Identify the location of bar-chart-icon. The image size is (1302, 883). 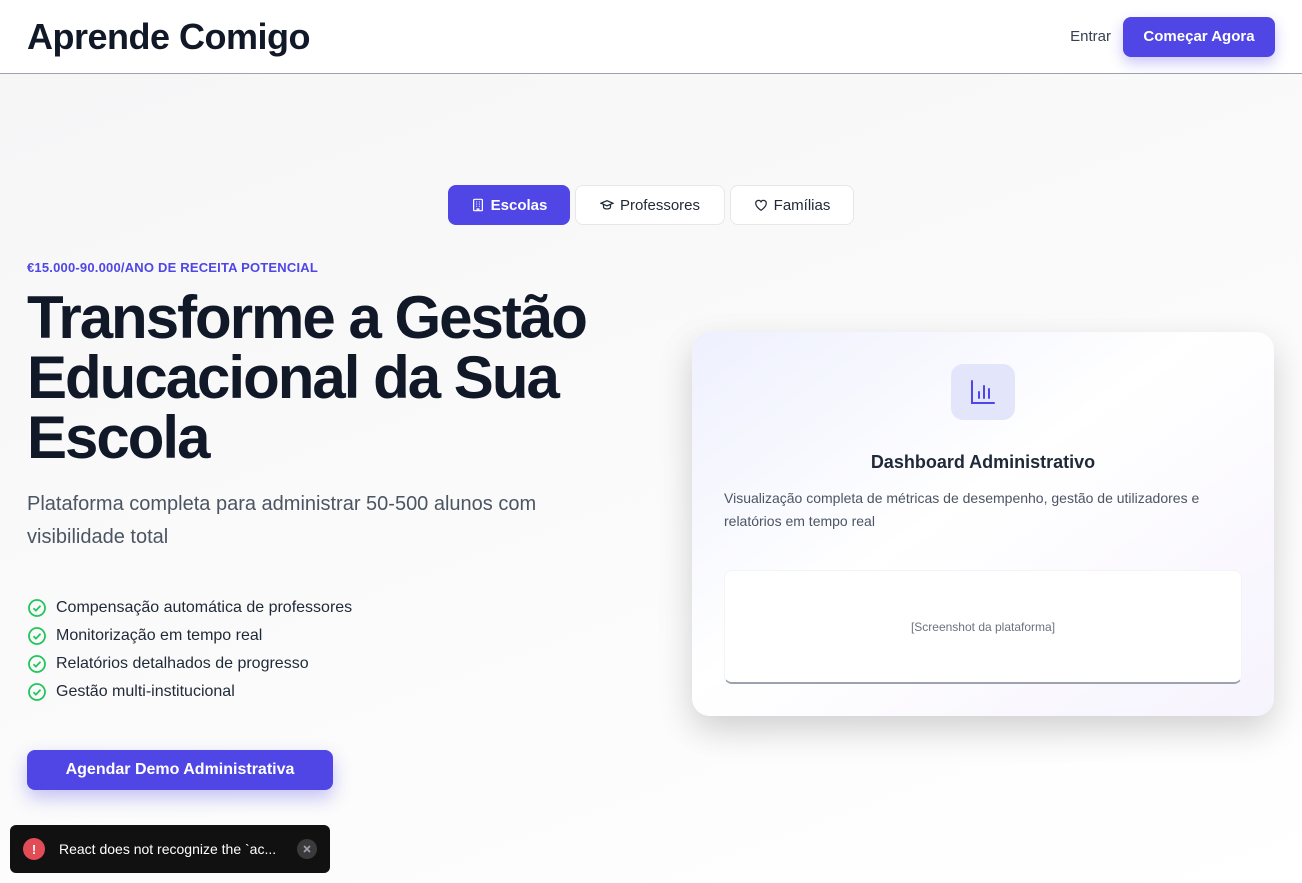
(983, 392).